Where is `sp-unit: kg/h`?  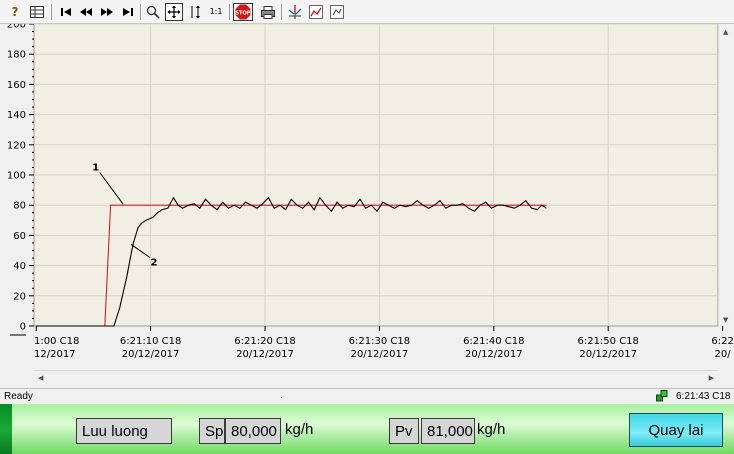 sp-unit: kg/h is located at coordinates (299, 429).